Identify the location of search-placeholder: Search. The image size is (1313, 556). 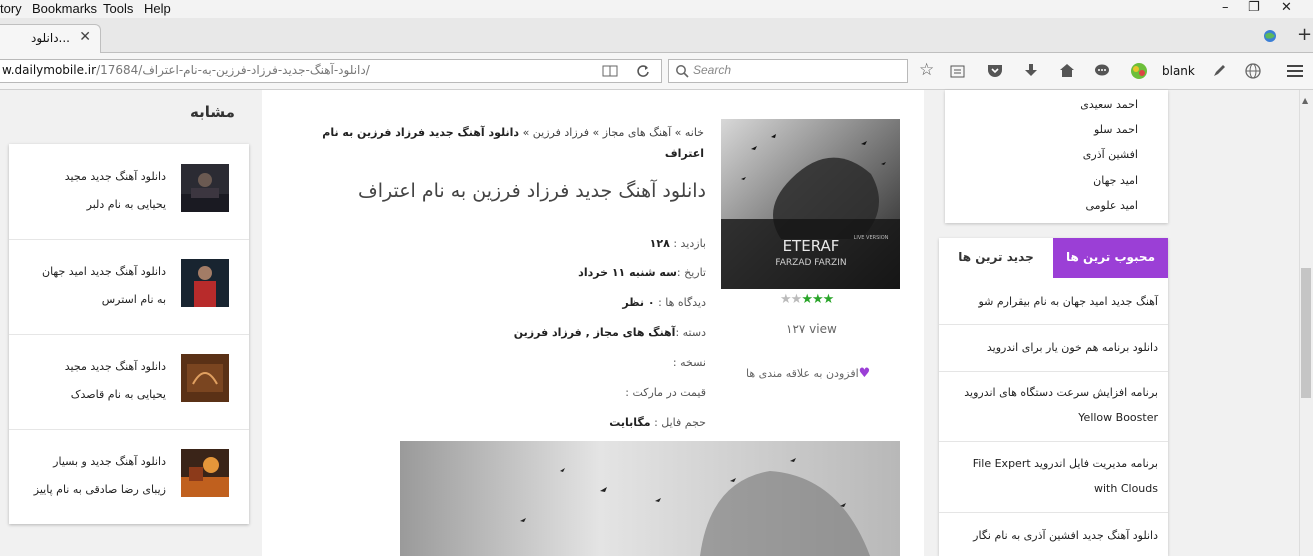
(712, 70).